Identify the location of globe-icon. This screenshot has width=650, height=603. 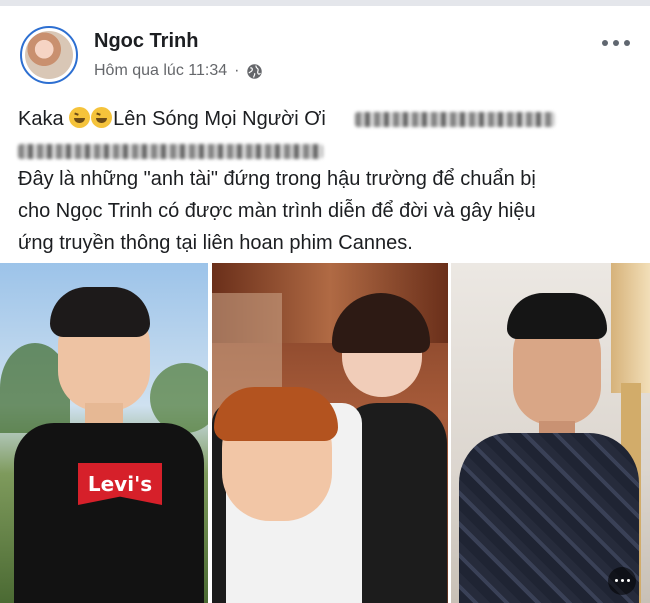
(254, 71).